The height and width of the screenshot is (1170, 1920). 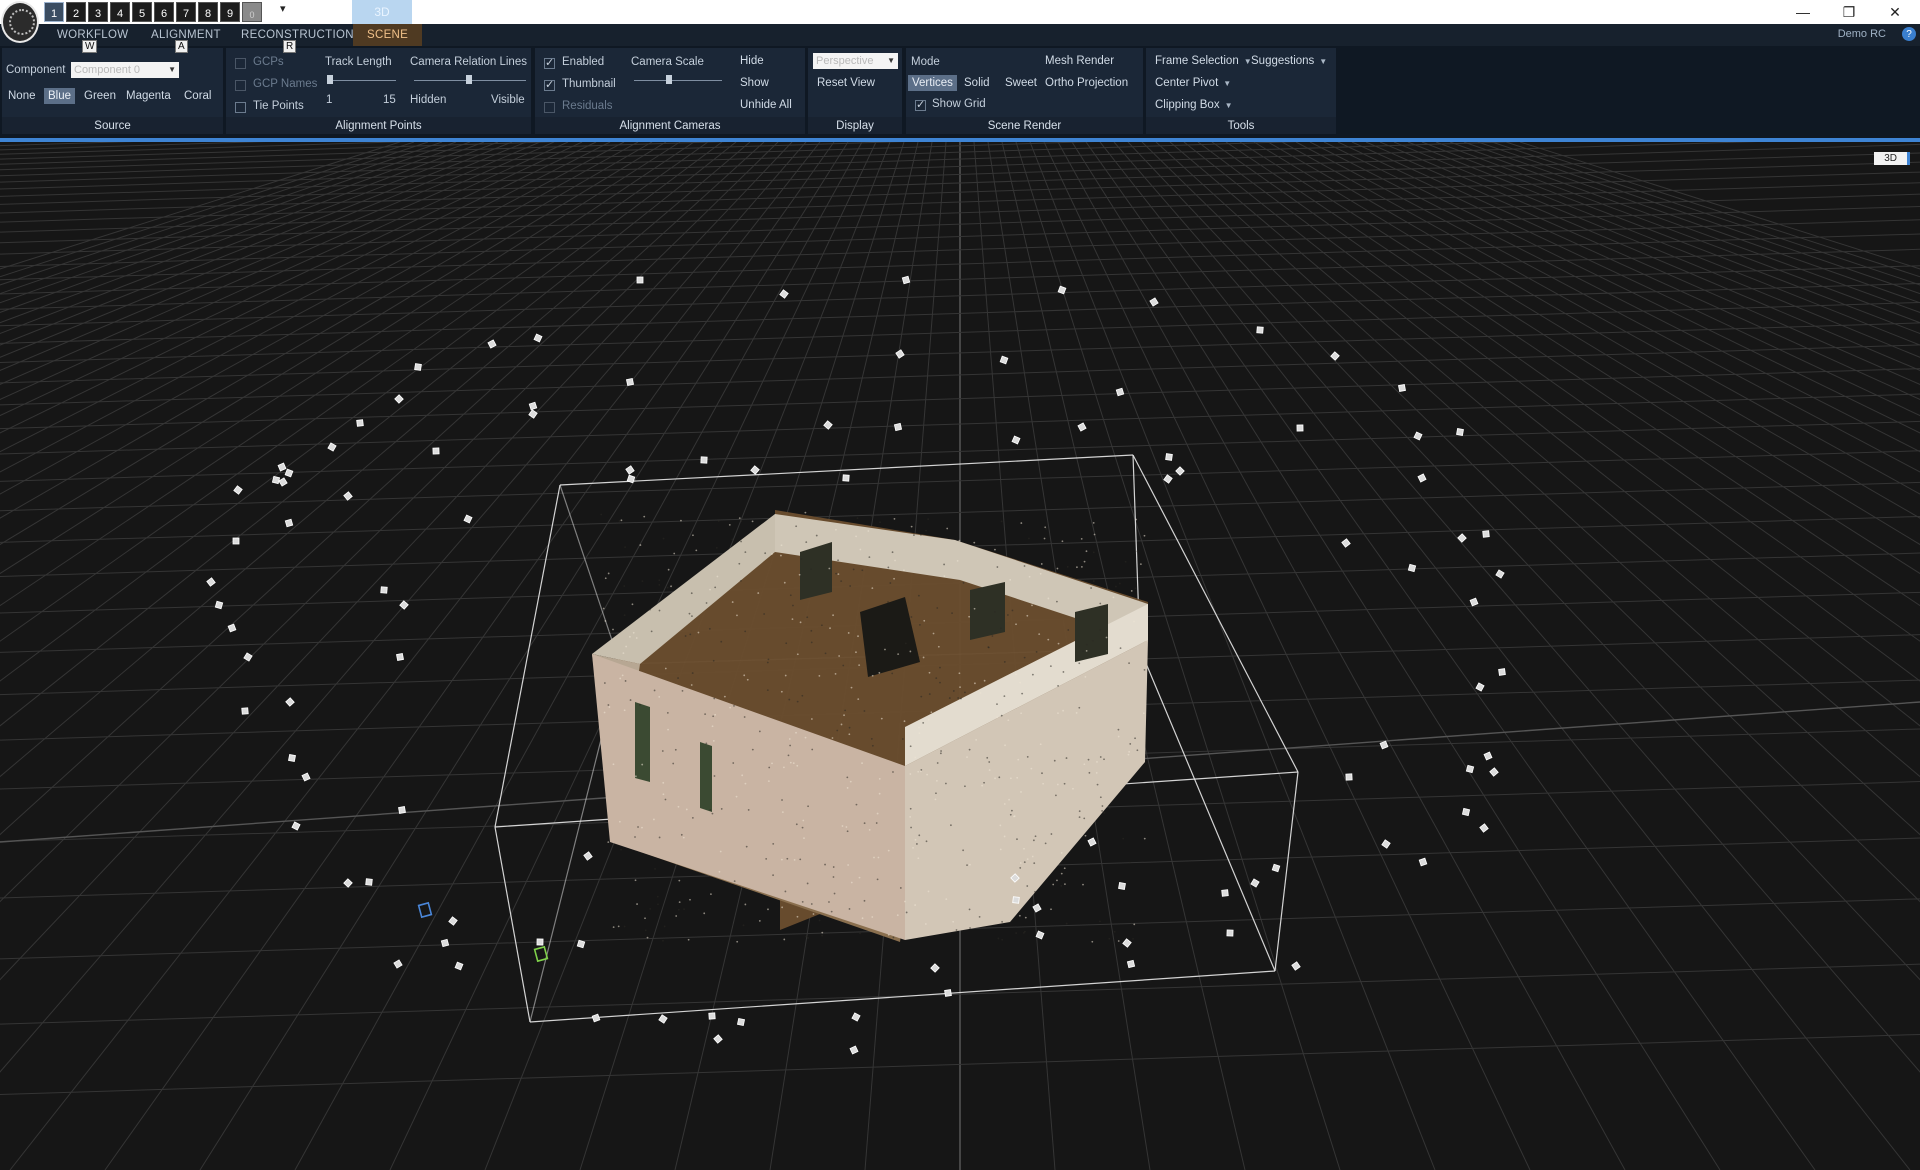 What do you see at coordinates (678, 80) in the screenshot?
I see `camera-scale-slider` at bounding box center [678, 80].